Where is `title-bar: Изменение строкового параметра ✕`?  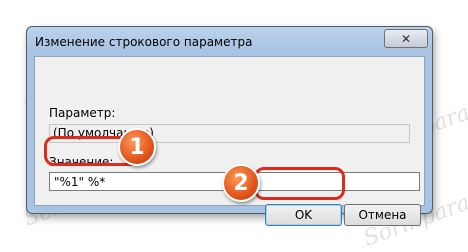
title-bar: Изменение строкового параметра ✕ is located at coordinates (229, 41).